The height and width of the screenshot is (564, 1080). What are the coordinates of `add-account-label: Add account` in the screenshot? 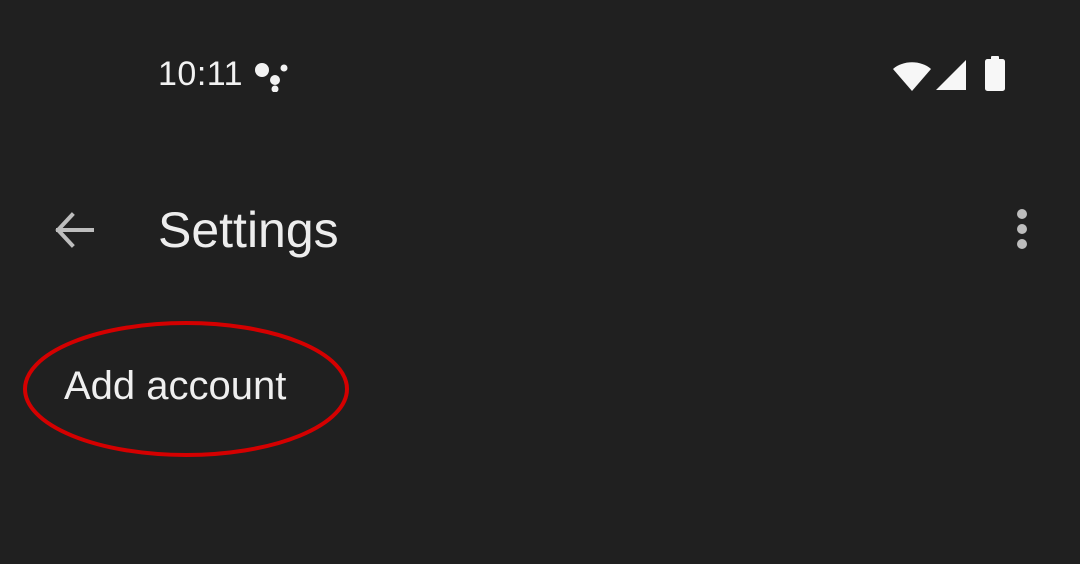 It's located at (175, 386).